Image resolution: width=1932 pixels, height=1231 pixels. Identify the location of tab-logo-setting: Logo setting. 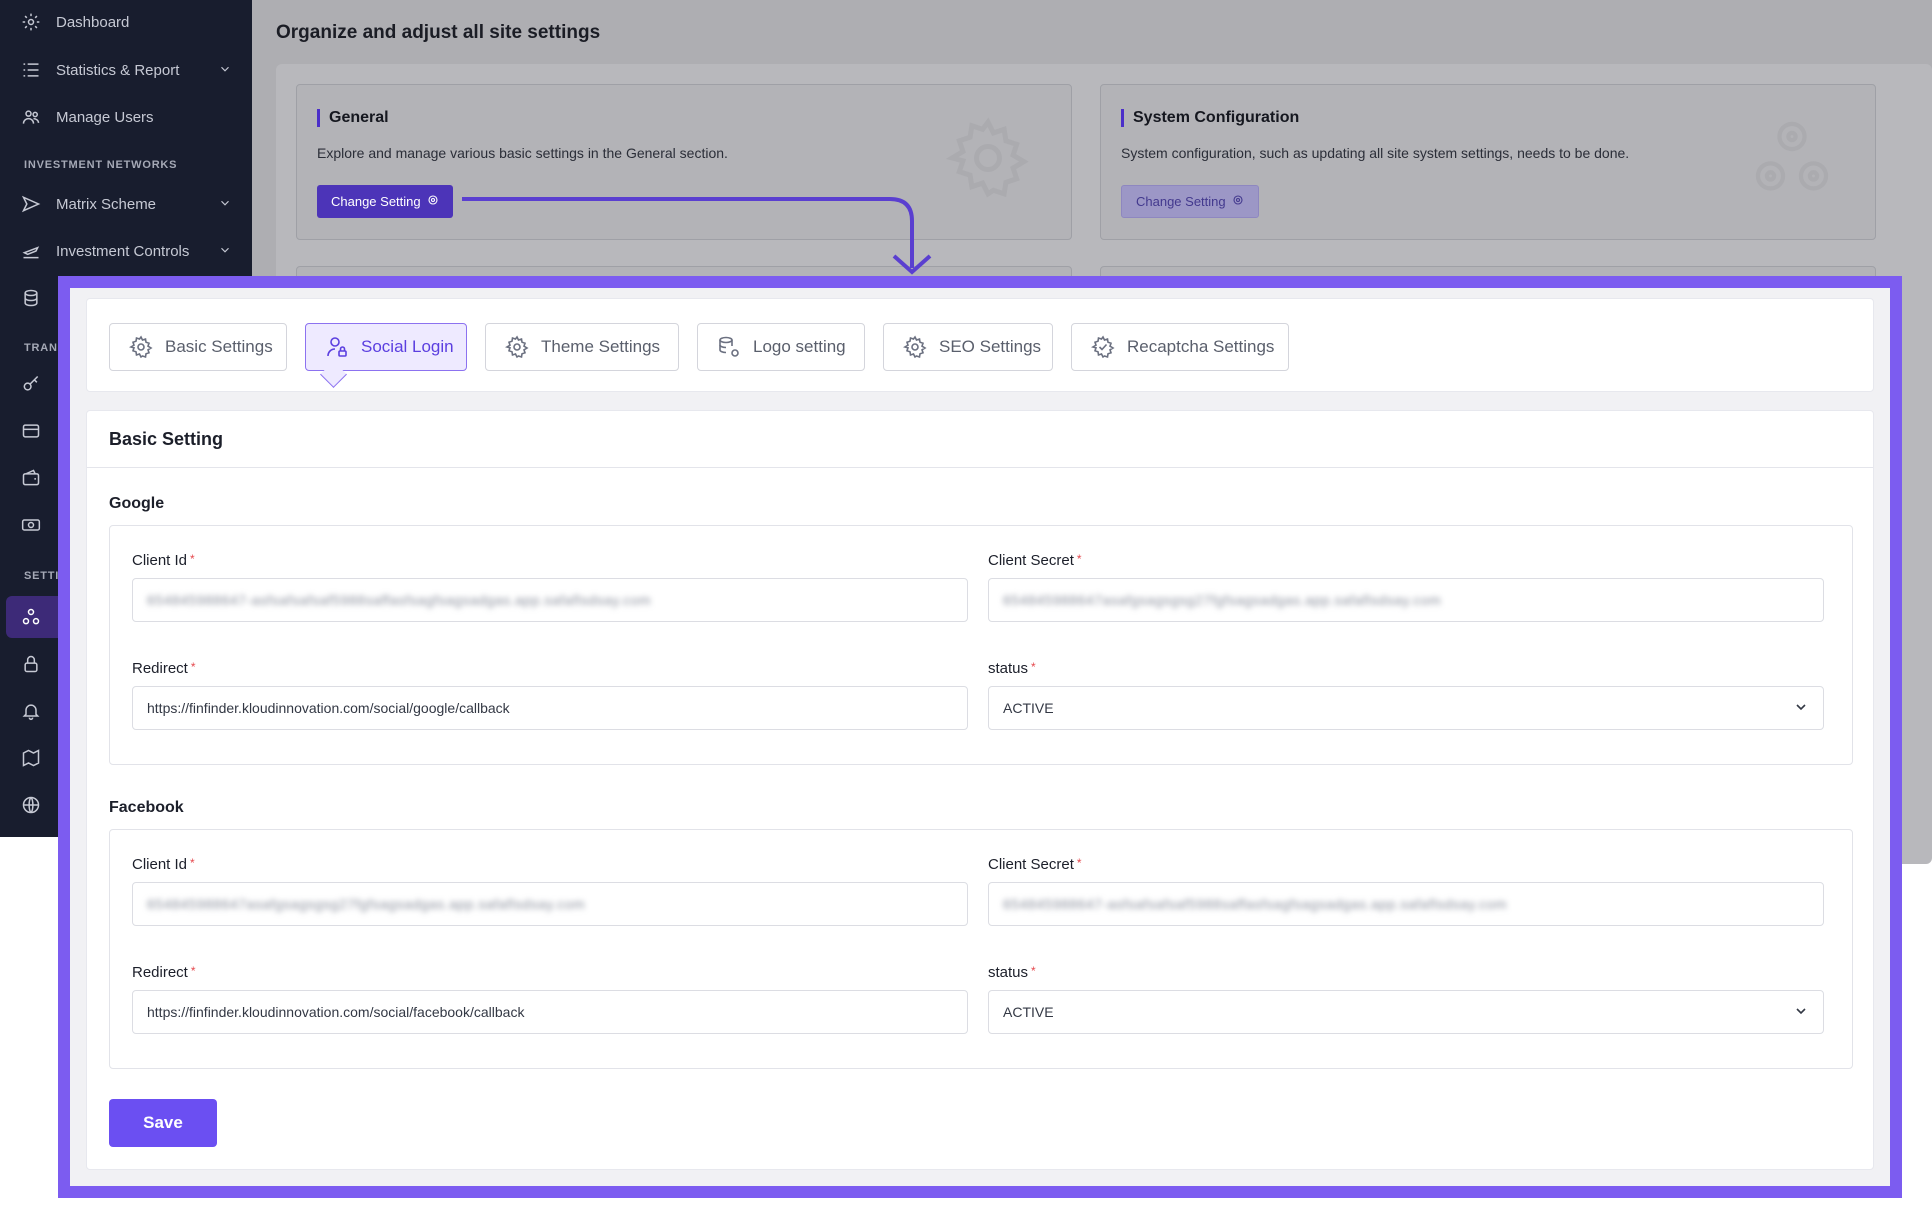
(781, 347).